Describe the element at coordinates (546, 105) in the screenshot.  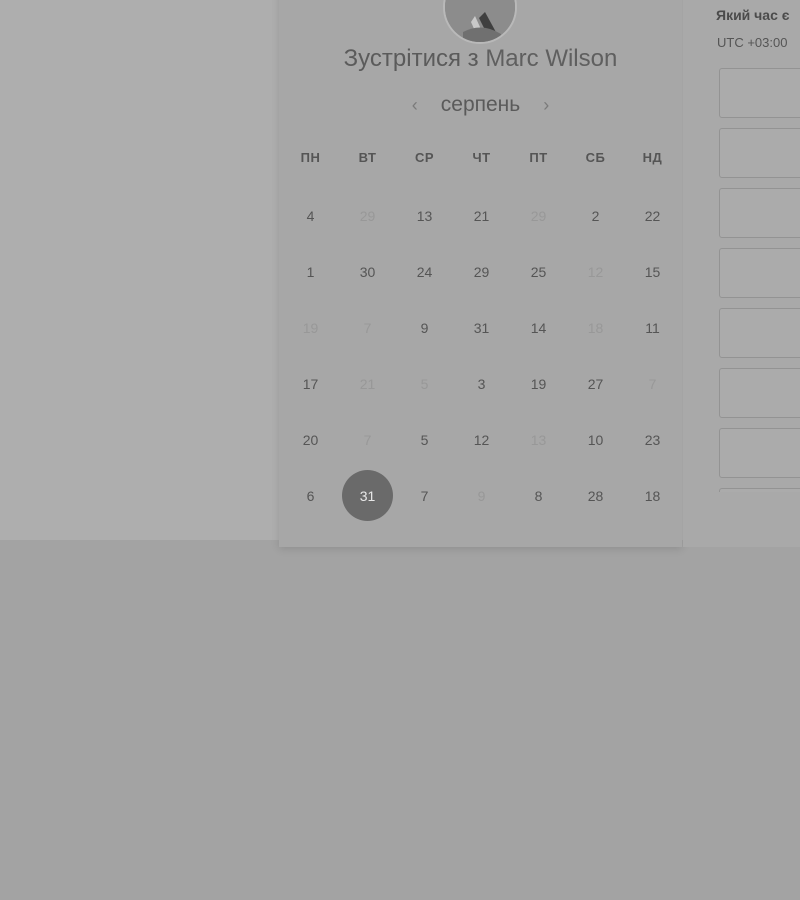
I see `chevron-right-icon: ›` at that location.